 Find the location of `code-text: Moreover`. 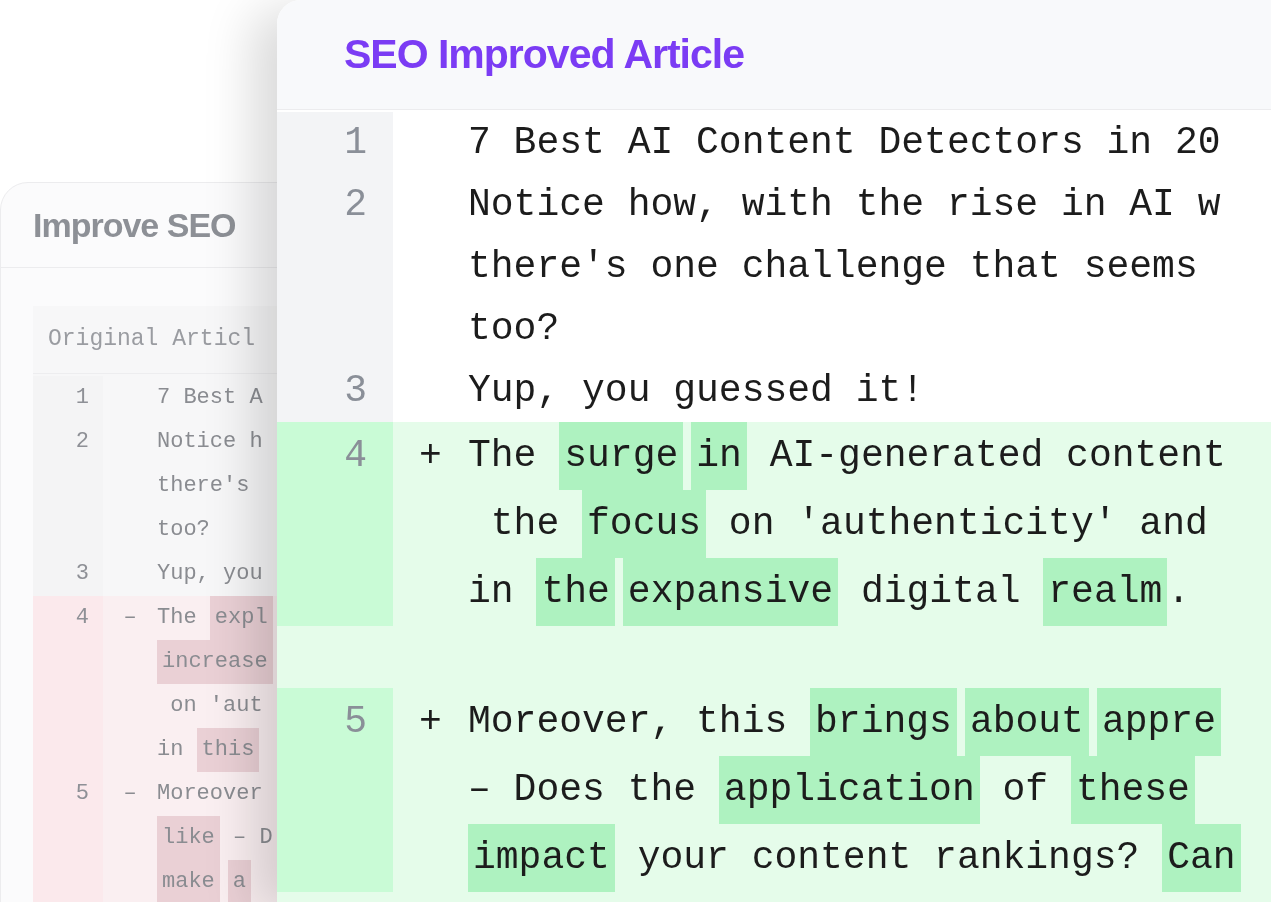

code-text: Moreover is located at coordinates (210, 794).